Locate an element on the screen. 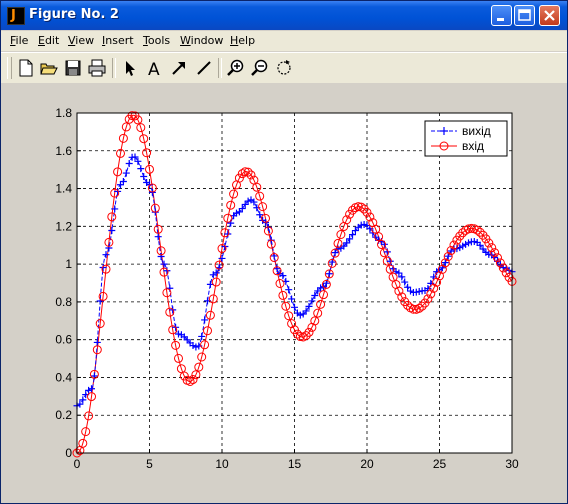 The height and width of the screenshot is (504, 568). legend-input-label: вхід is located at coordinates (473, 146).